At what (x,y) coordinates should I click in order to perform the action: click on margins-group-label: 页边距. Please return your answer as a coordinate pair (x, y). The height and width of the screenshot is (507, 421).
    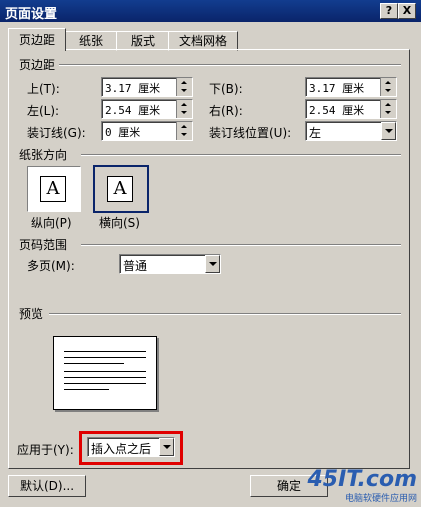
    Looking at the image, I should click on (37, 65).